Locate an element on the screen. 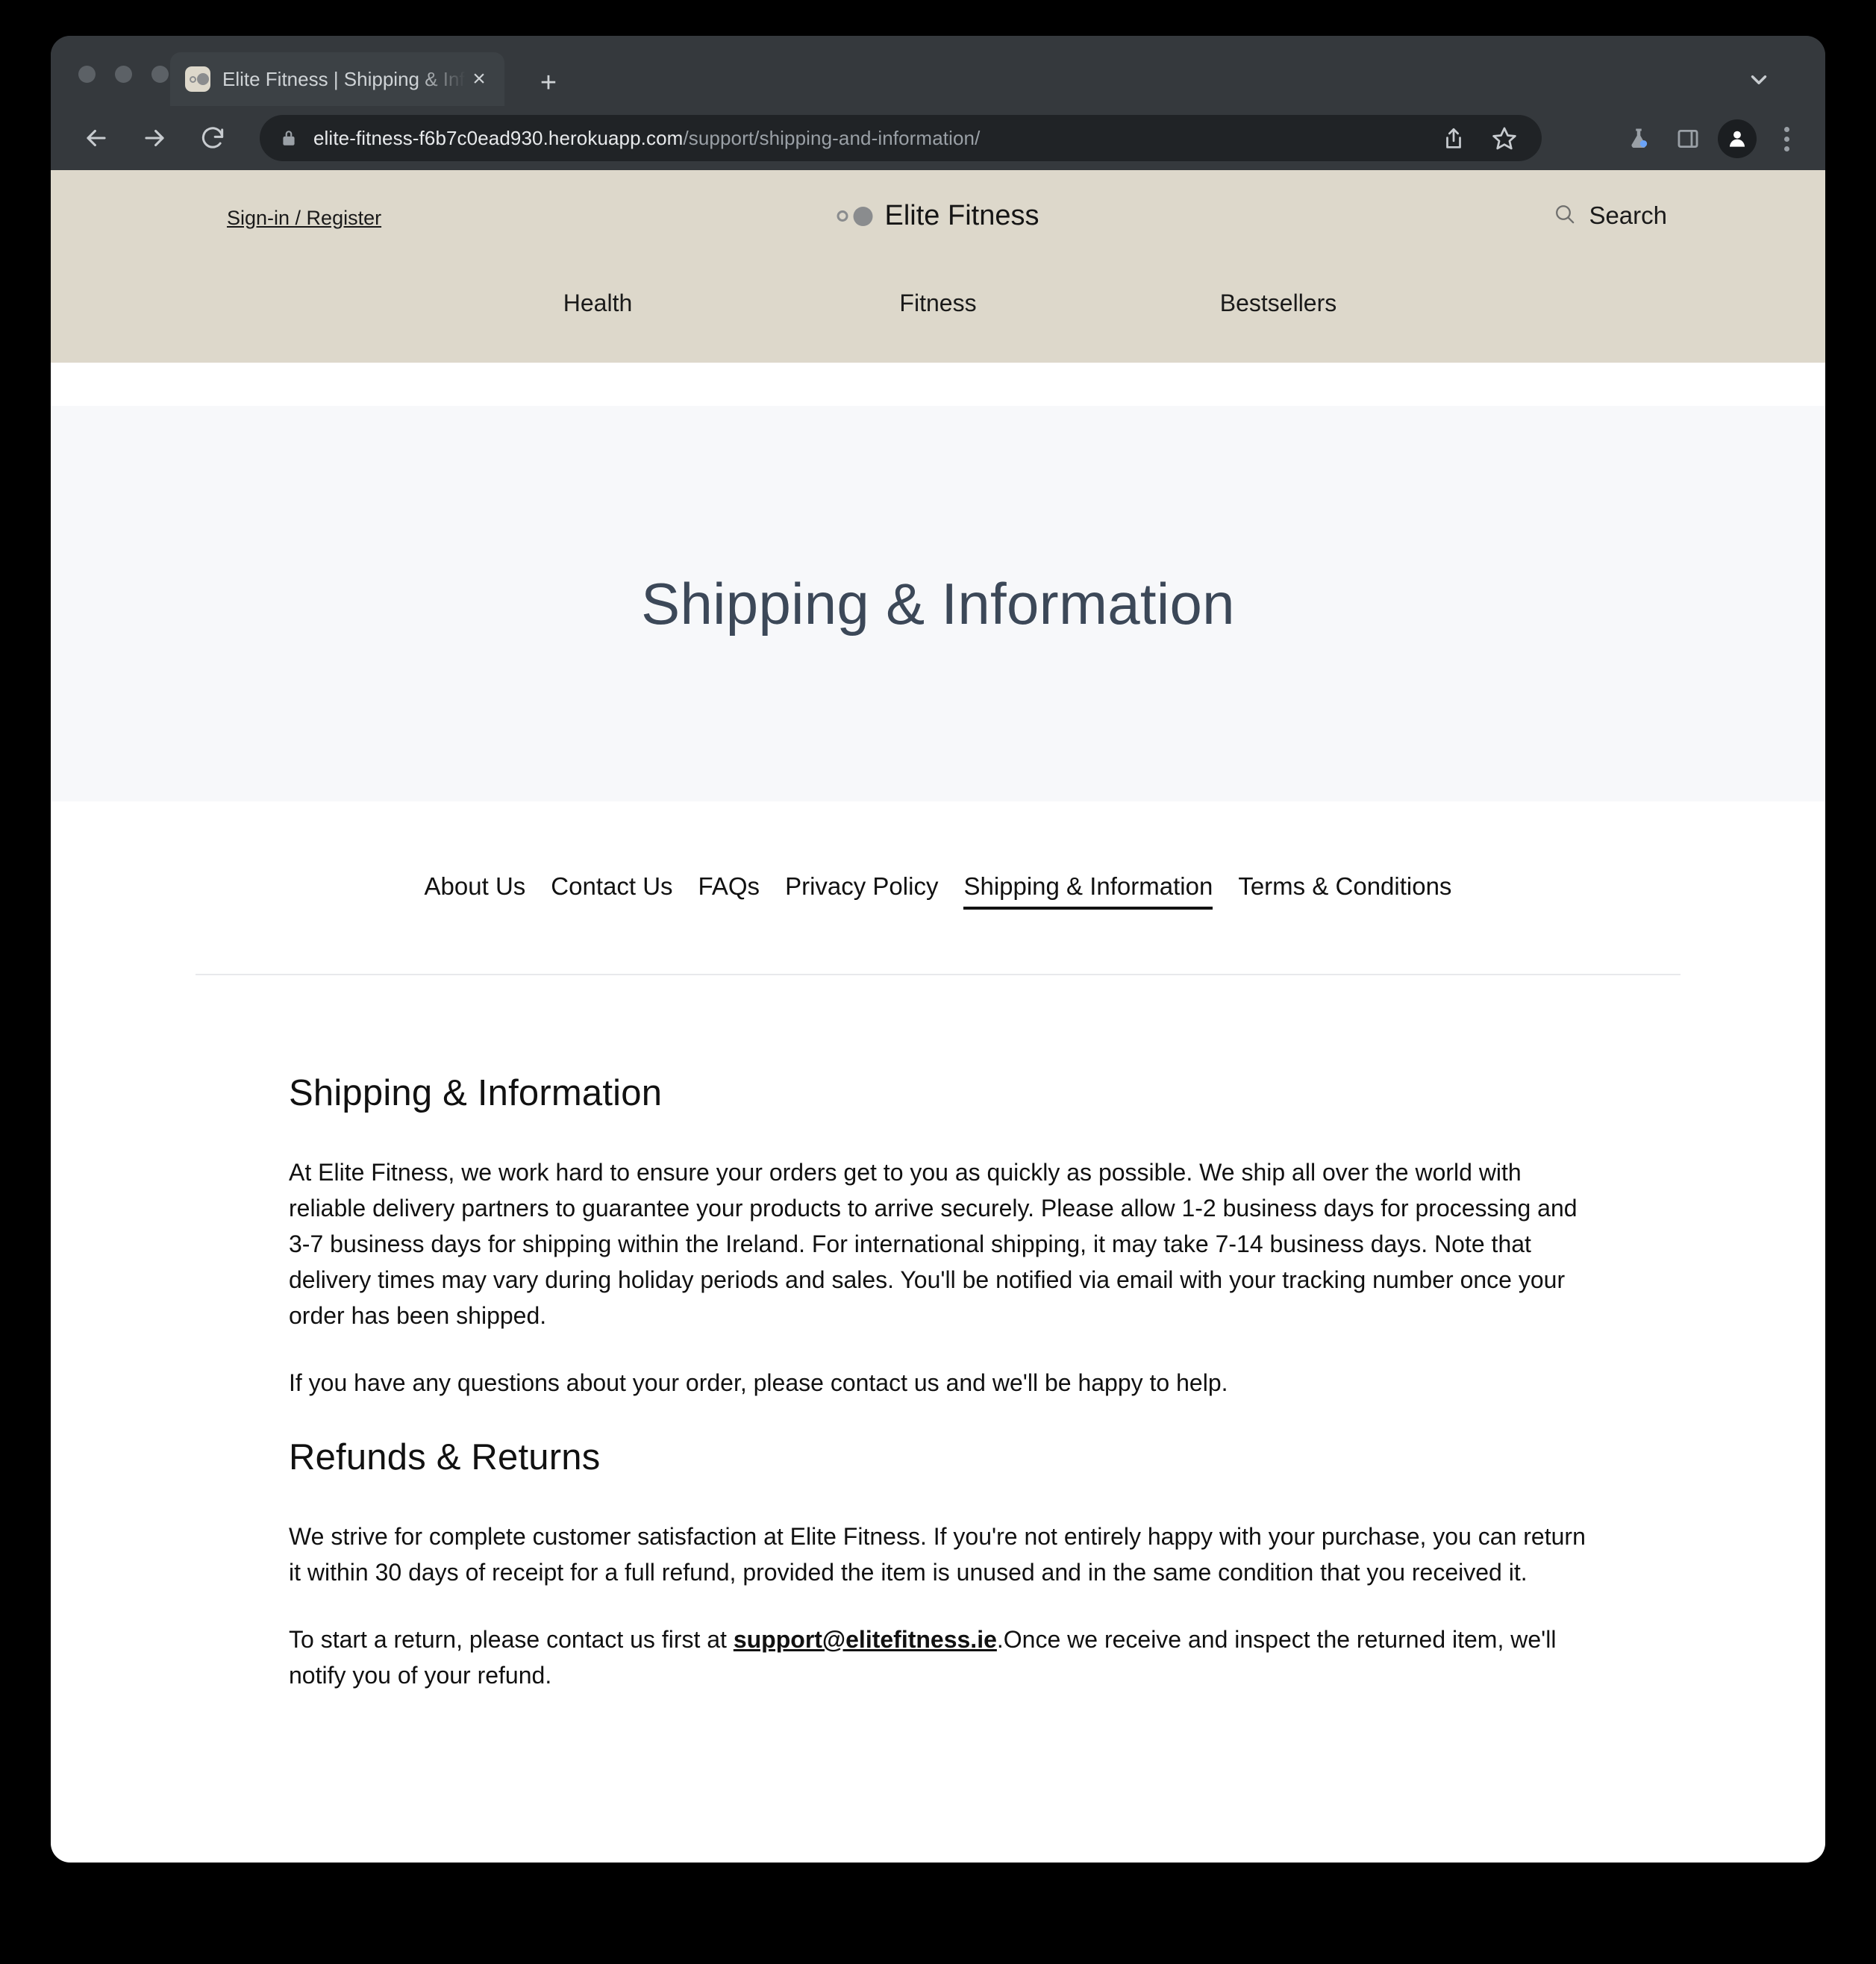  forward-arrow-icon is located at coordinates (154, 138).